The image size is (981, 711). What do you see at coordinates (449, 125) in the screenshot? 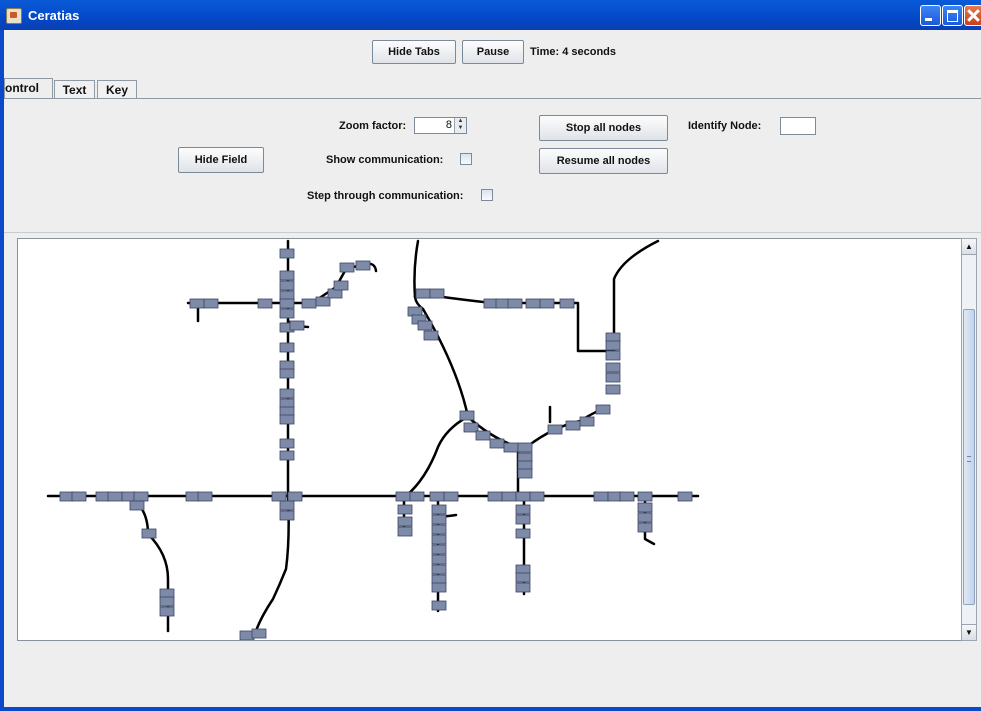
I see `zoom-factor-value: 8` at bounding box center [449, 125].